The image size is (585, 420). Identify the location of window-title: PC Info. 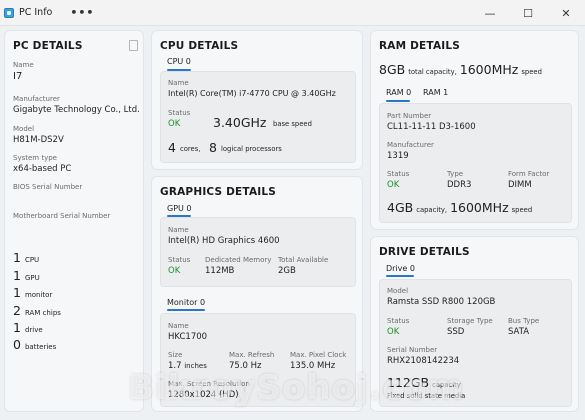
(36, 12).